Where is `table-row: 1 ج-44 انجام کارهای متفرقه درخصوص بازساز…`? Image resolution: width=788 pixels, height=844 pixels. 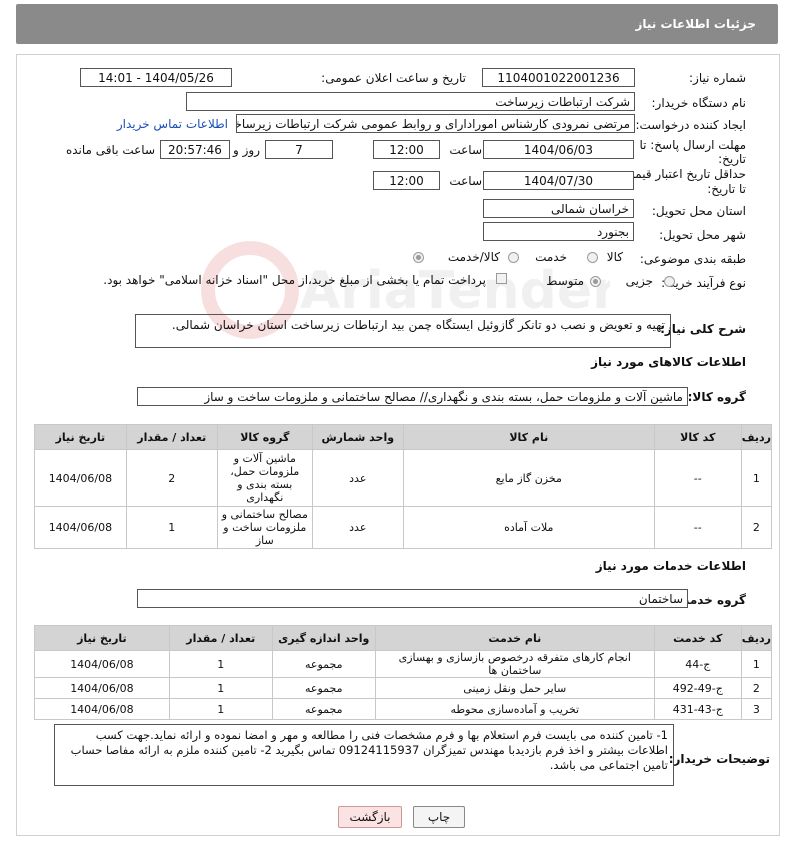 table-row: 1 ج-44 انجام کارهای متفرقه درخصوص بازساز… is located at coordinates (403, 664).